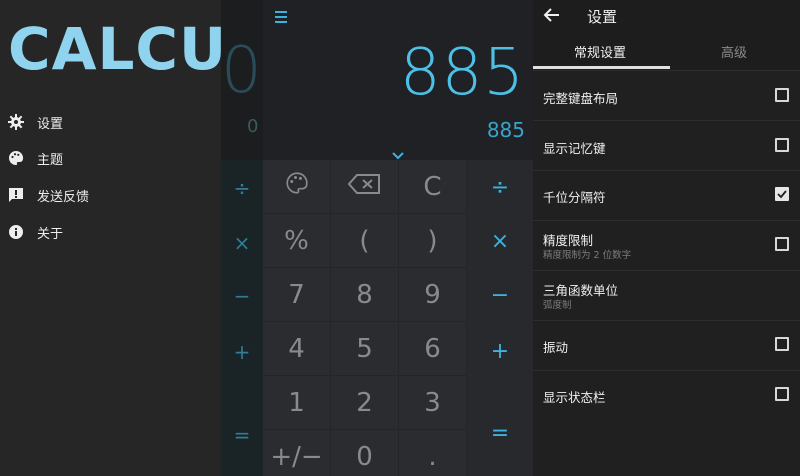  What do you see at coordinates (500, 241) in the screenshot?
I see `multiply-button: ×` at bounding box center [500, 241].